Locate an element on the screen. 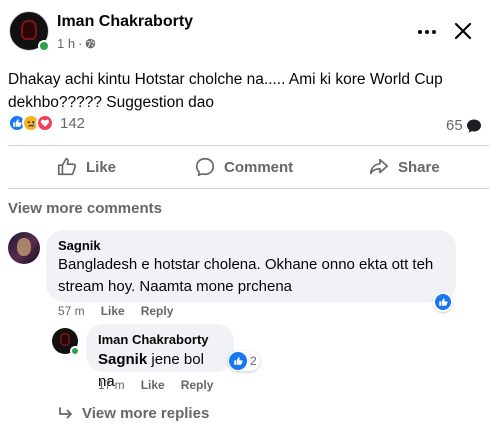 This screenshot has height=439, width=497. globe-icon is located at coordinates (91, 43).